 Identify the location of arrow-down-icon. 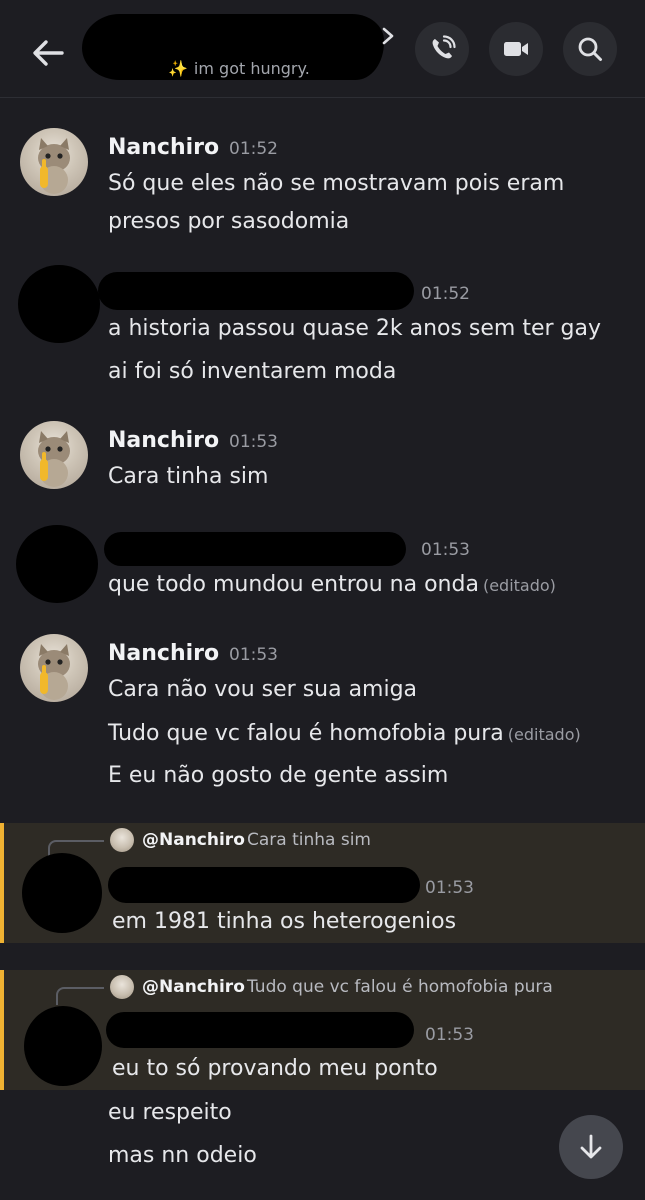
(591, 1146).